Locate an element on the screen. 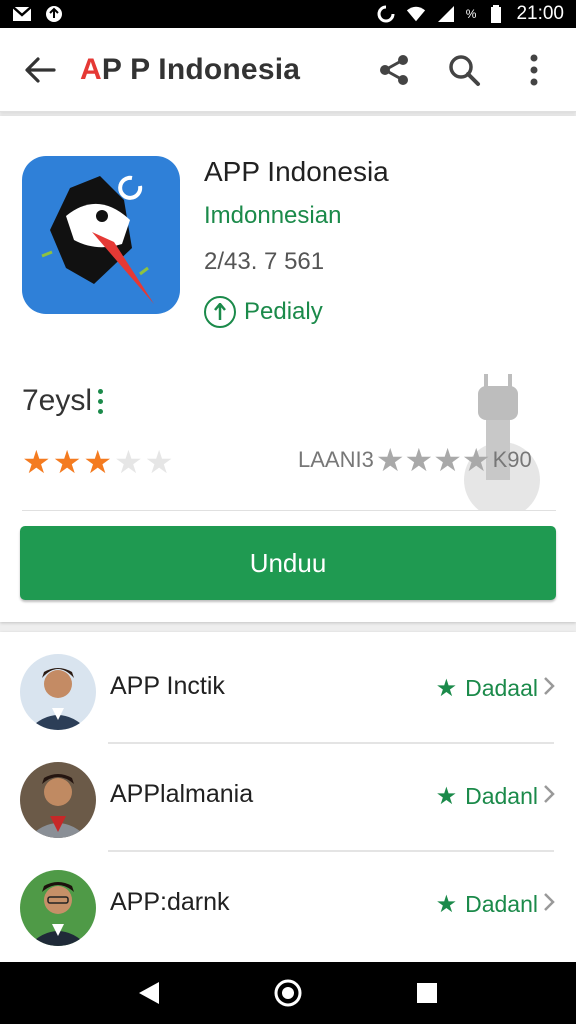  signal-icon is located at coordinates (446, 14).